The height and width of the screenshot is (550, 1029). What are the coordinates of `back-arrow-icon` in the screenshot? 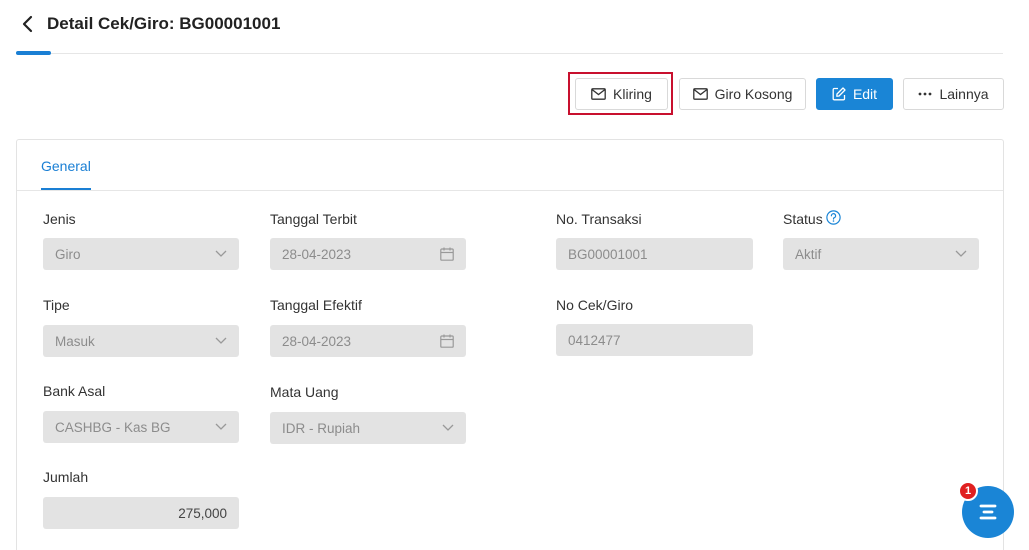 It's located at (28, 24).